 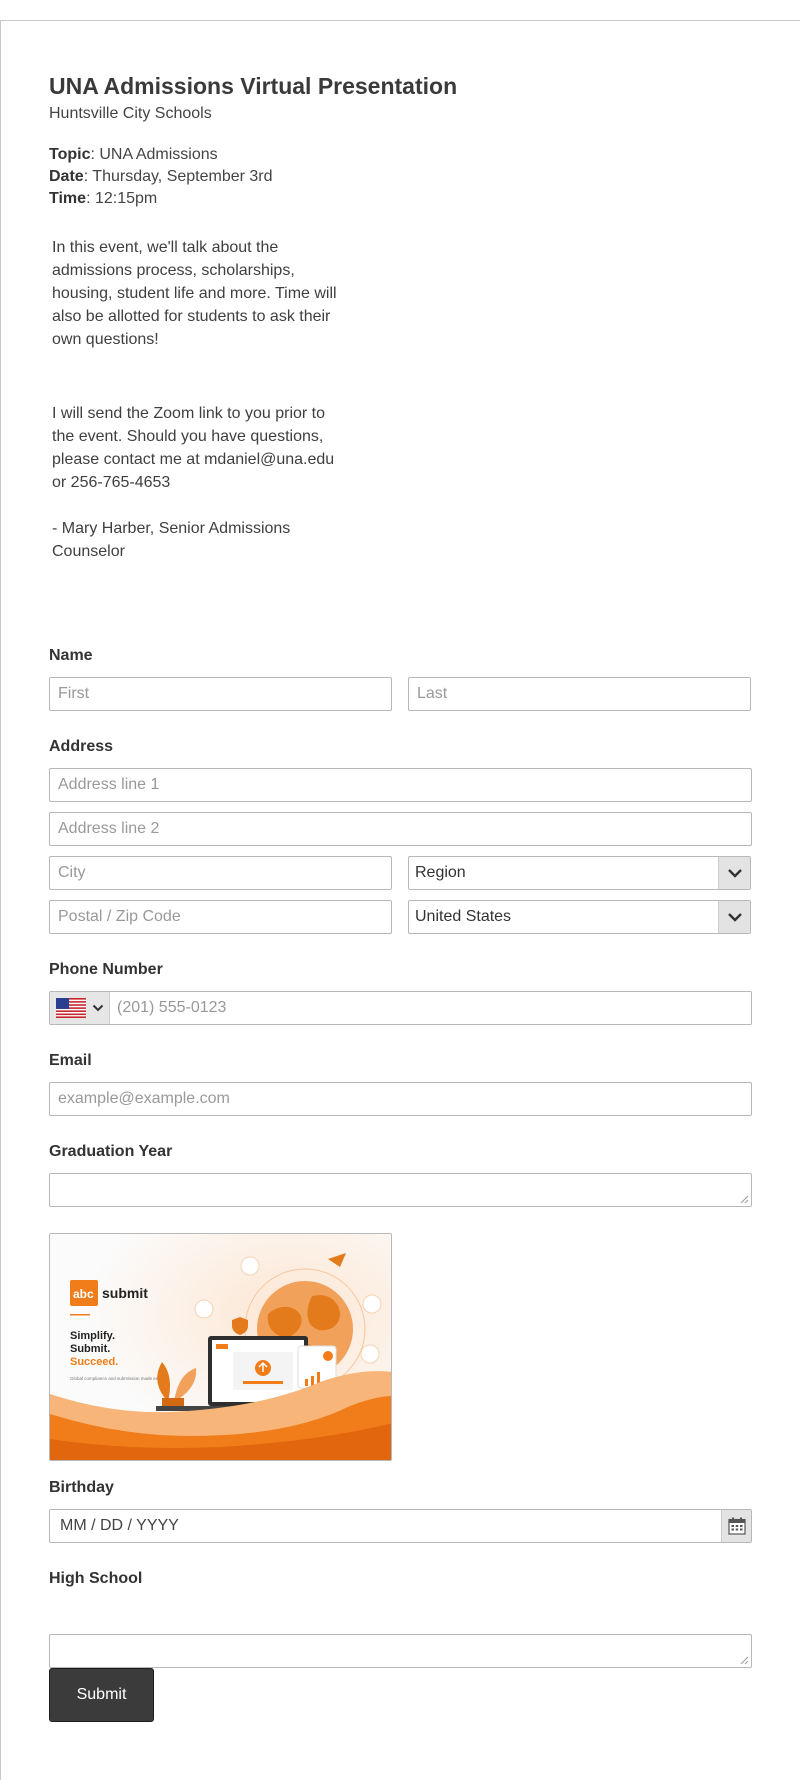 I want to click on email-input: example@example.com, so click(x=400, y=1099).